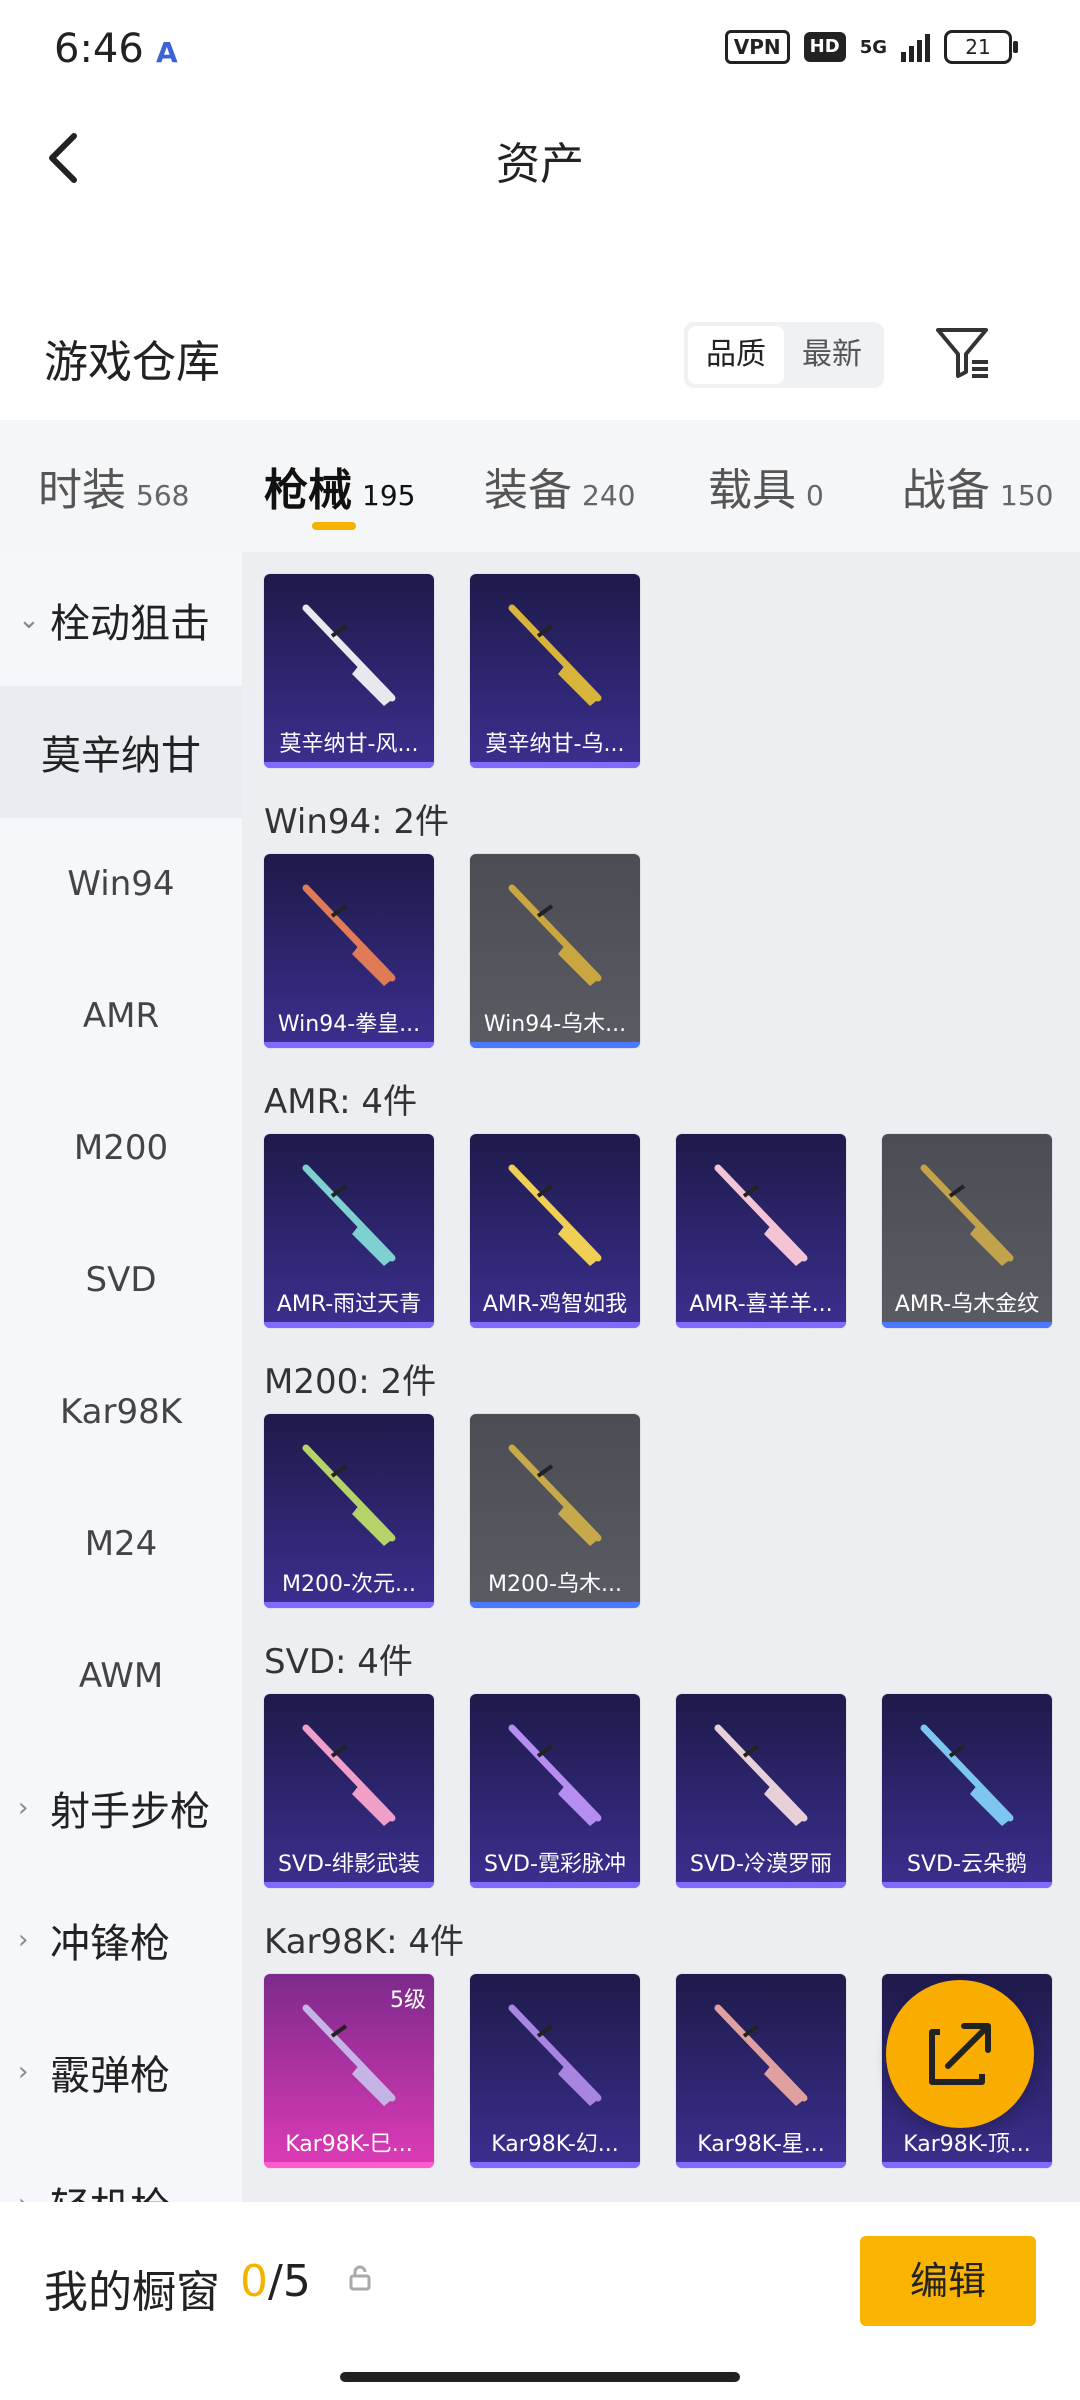  Describe the element at coordinates (978, 47) in the screenshot. I see `battery-level: 21` at that location.